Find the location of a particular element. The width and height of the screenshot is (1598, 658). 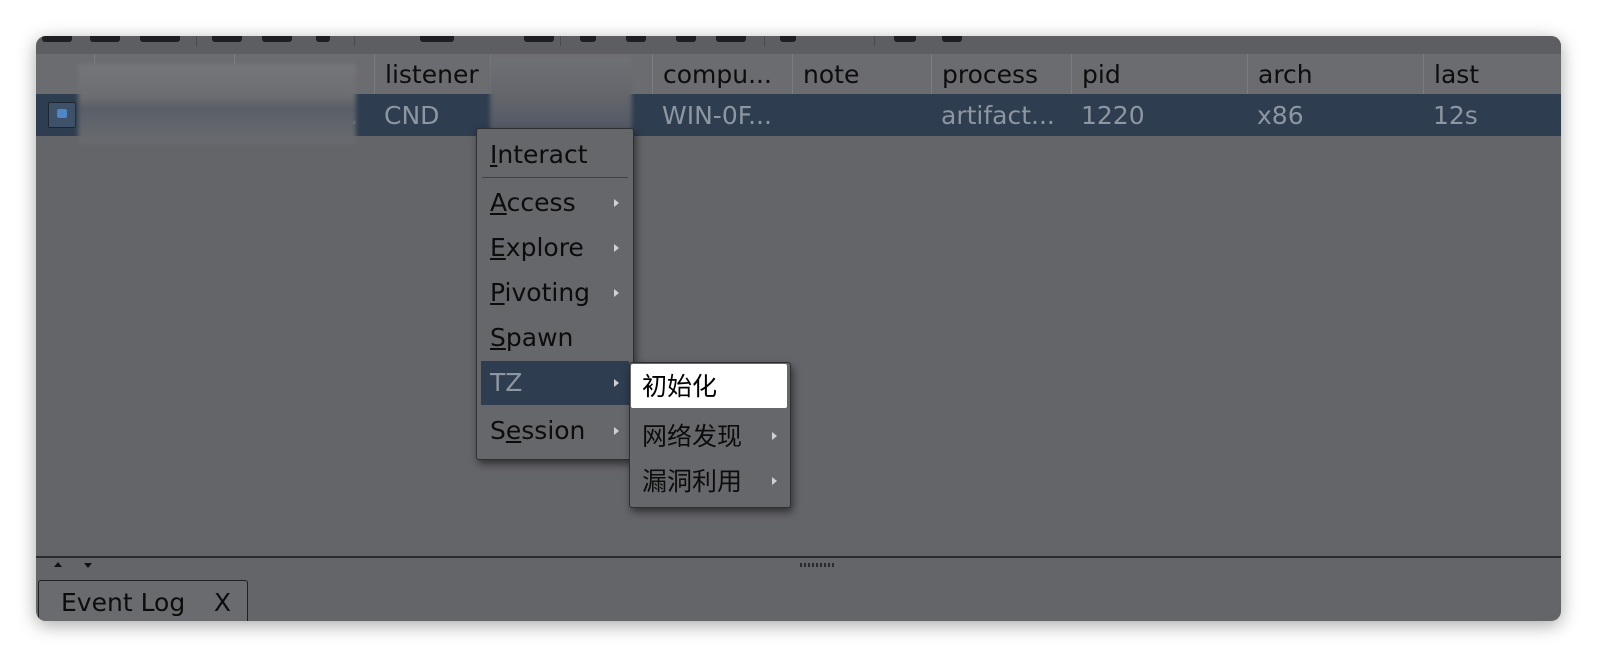

menu-item-spawn: Spawn is located at coordinates (555, 338).